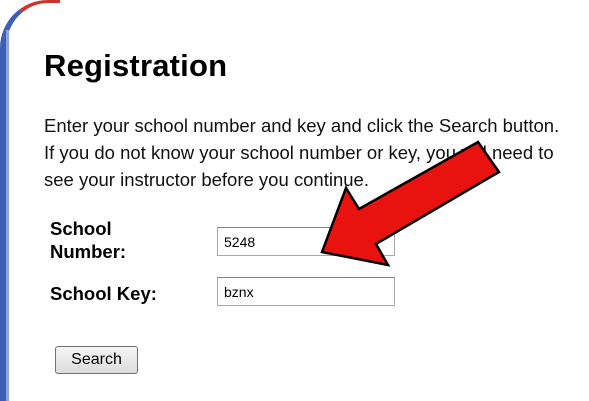 This screenshot has width=589, height=401. Describe the element at coordinates (88, 240) in the screenshot. I see `school-number-label: School Number:` at that location.